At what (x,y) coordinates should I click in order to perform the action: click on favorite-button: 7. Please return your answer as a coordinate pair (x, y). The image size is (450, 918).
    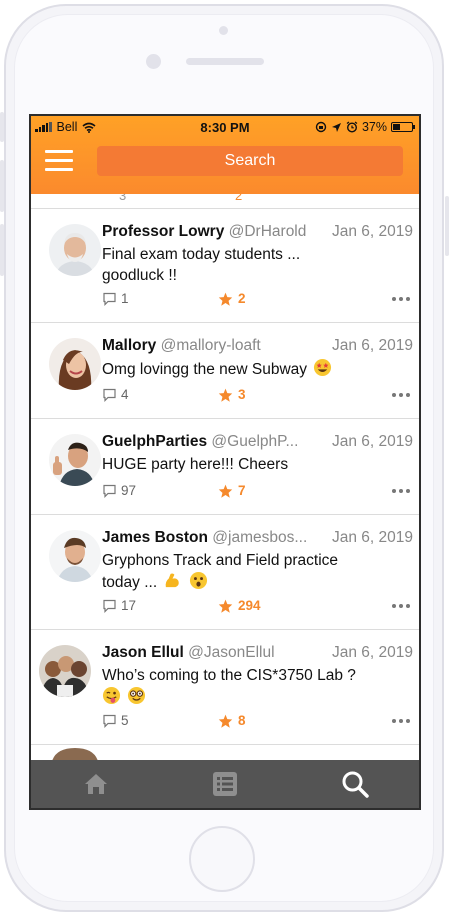
    Looking at the image, I should click on (232, 490).